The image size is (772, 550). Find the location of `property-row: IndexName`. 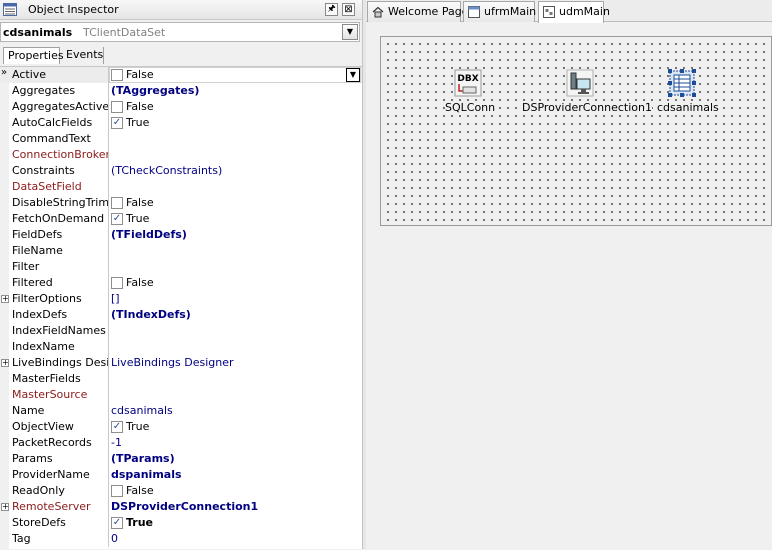

property-row: IndexName is located at coordinates (181, 347).